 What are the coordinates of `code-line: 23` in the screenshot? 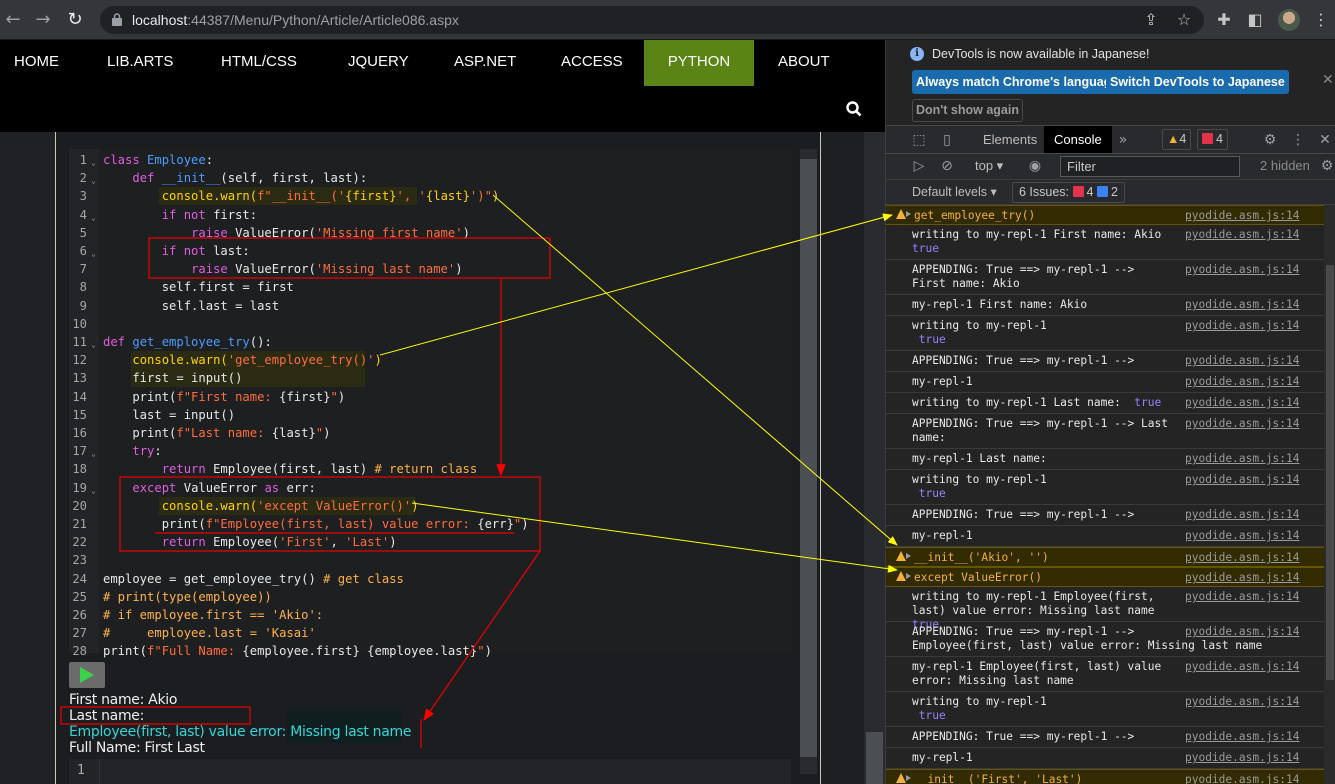 It's located at (429, 560).